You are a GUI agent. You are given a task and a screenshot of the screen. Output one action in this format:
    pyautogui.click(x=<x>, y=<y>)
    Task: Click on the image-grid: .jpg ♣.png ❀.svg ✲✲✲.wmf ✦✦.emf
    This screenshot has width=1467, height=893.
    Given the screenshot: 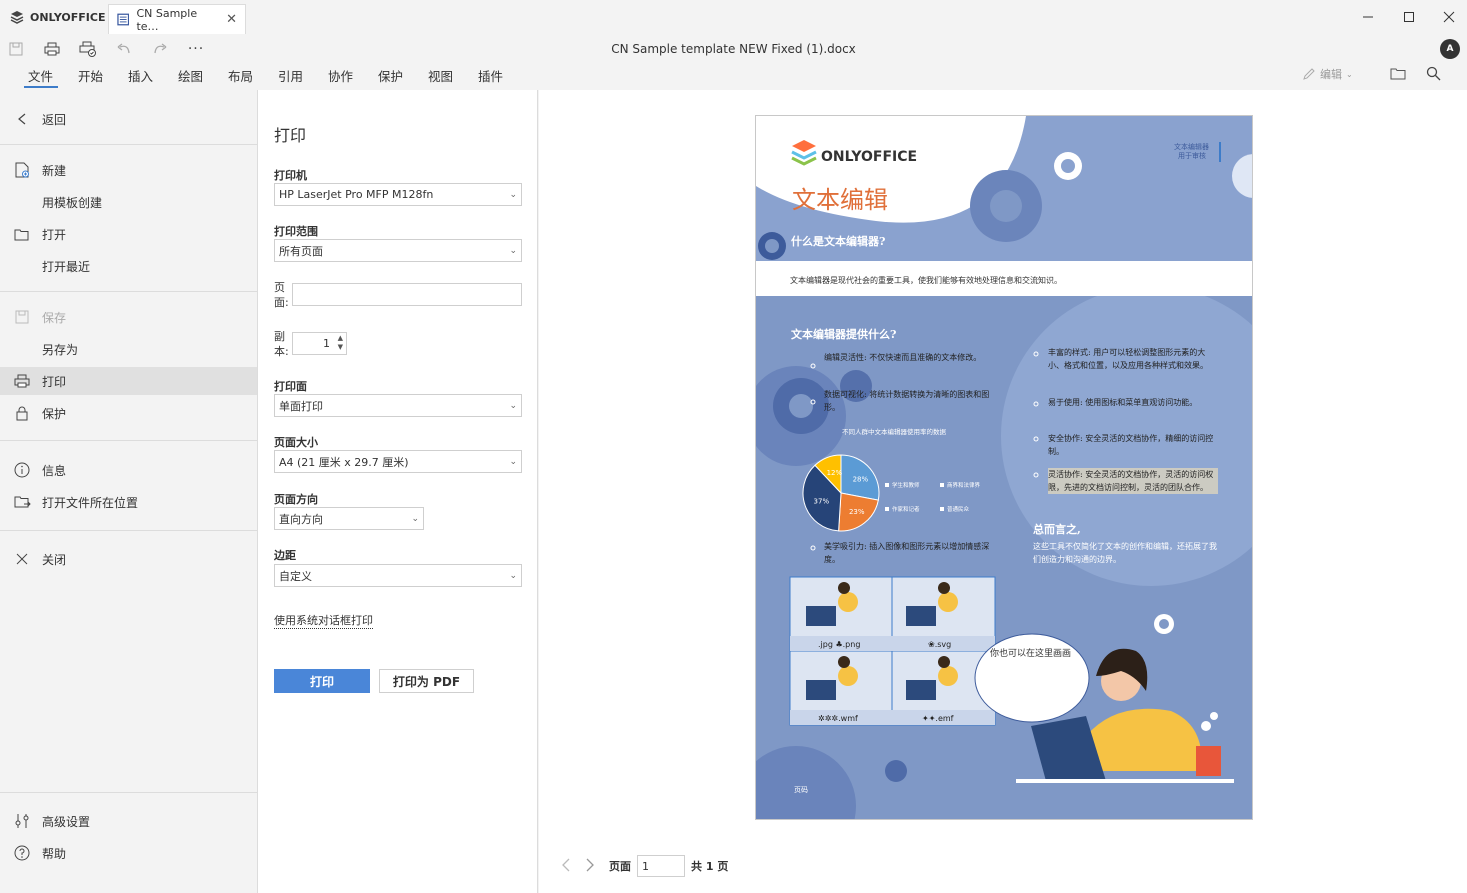 What is the action you would take?
    pyautogui.click(x=892, y=651)
    